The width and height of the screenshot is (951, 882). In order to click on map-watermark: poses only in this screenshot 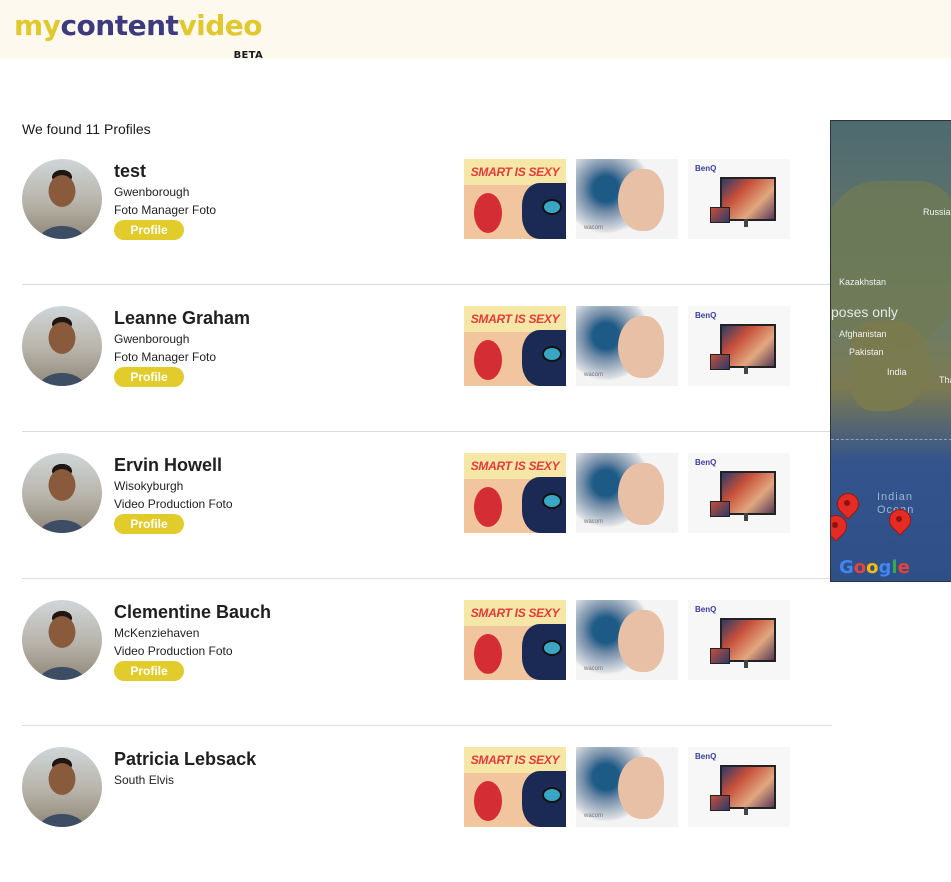, I will do `click(864, 312)`.